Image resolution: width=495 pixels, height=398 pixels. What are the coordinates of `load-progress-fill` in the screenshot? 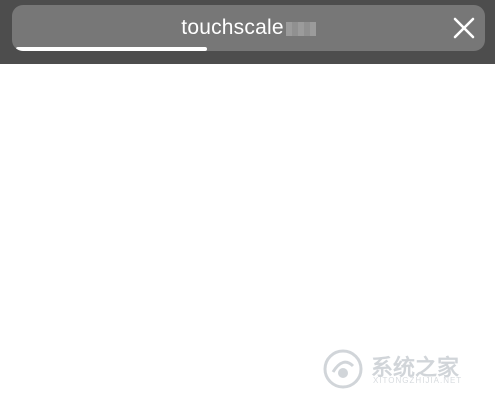 It's located at (111, 49).